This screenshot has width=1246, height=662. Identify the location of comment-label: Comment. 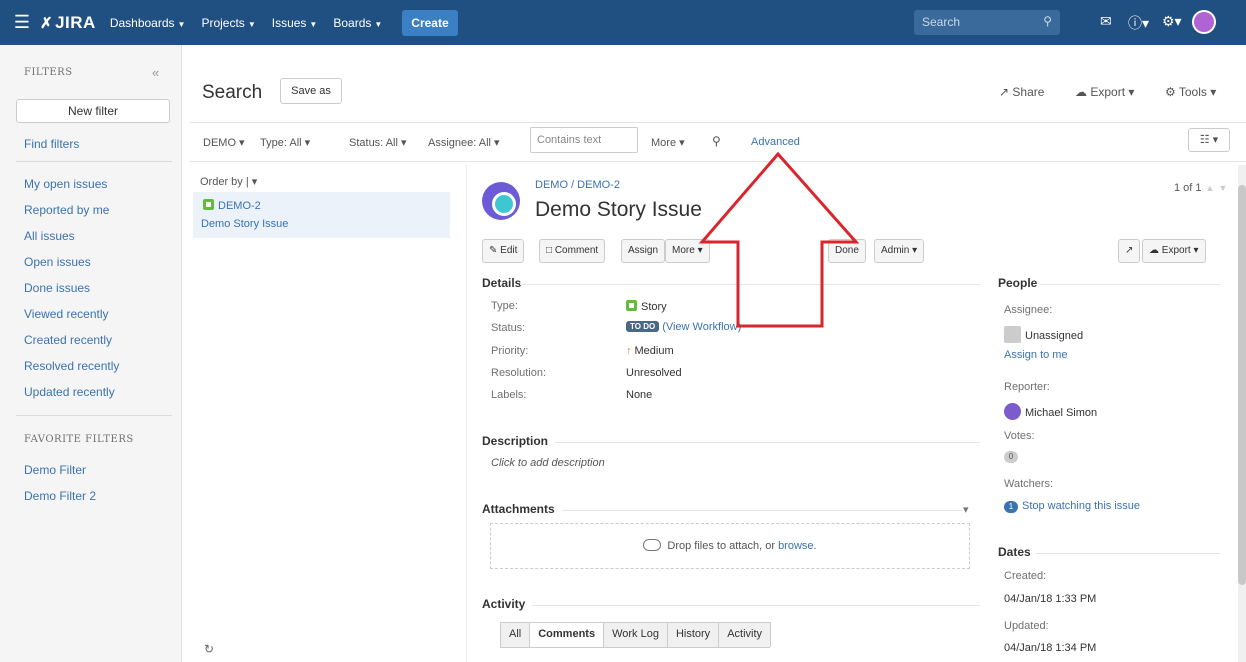
(576, 250).